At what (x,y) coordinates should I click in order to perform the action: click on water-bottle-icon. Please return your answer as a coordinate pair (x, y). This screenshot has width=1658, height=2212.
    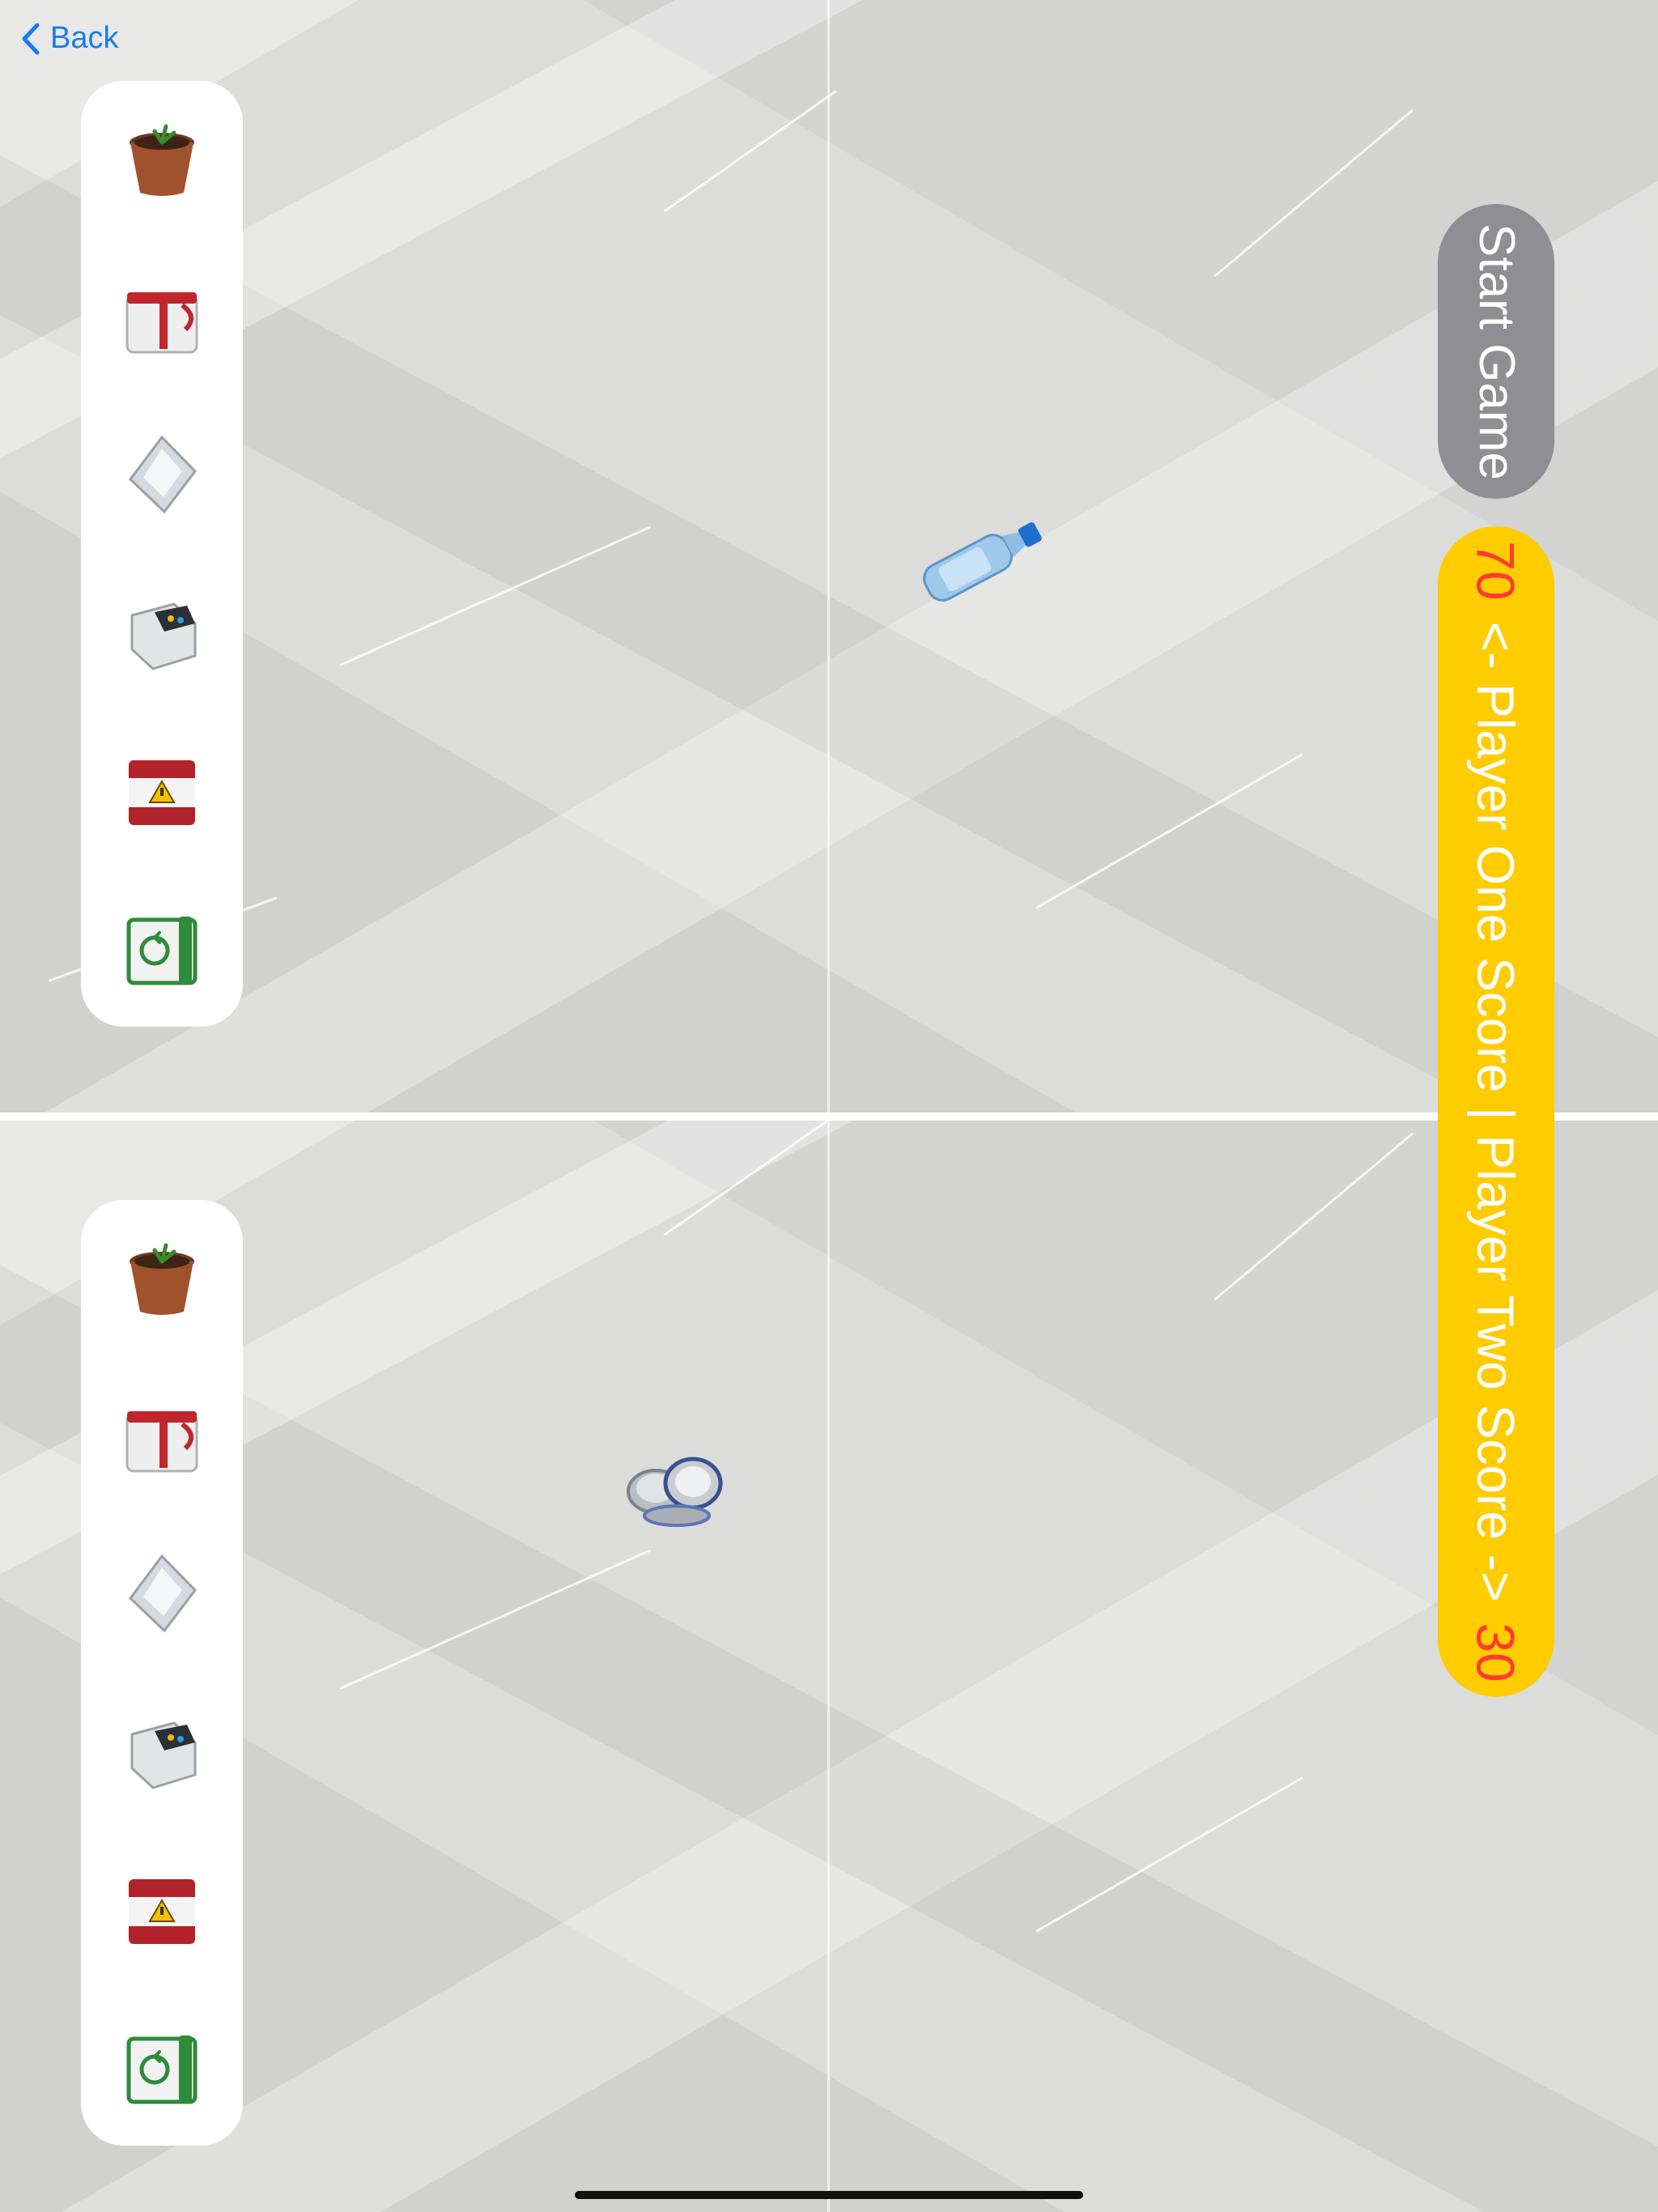
    Looking at the image, I should click on (982, 562).